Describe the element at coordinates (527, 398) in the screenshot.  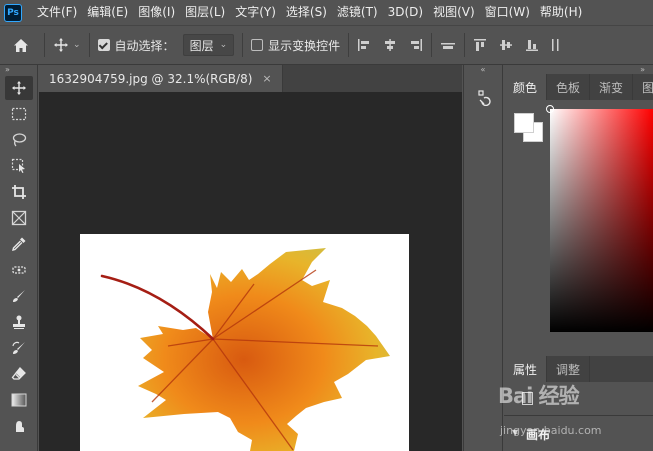
I see `document-icon` at that location.